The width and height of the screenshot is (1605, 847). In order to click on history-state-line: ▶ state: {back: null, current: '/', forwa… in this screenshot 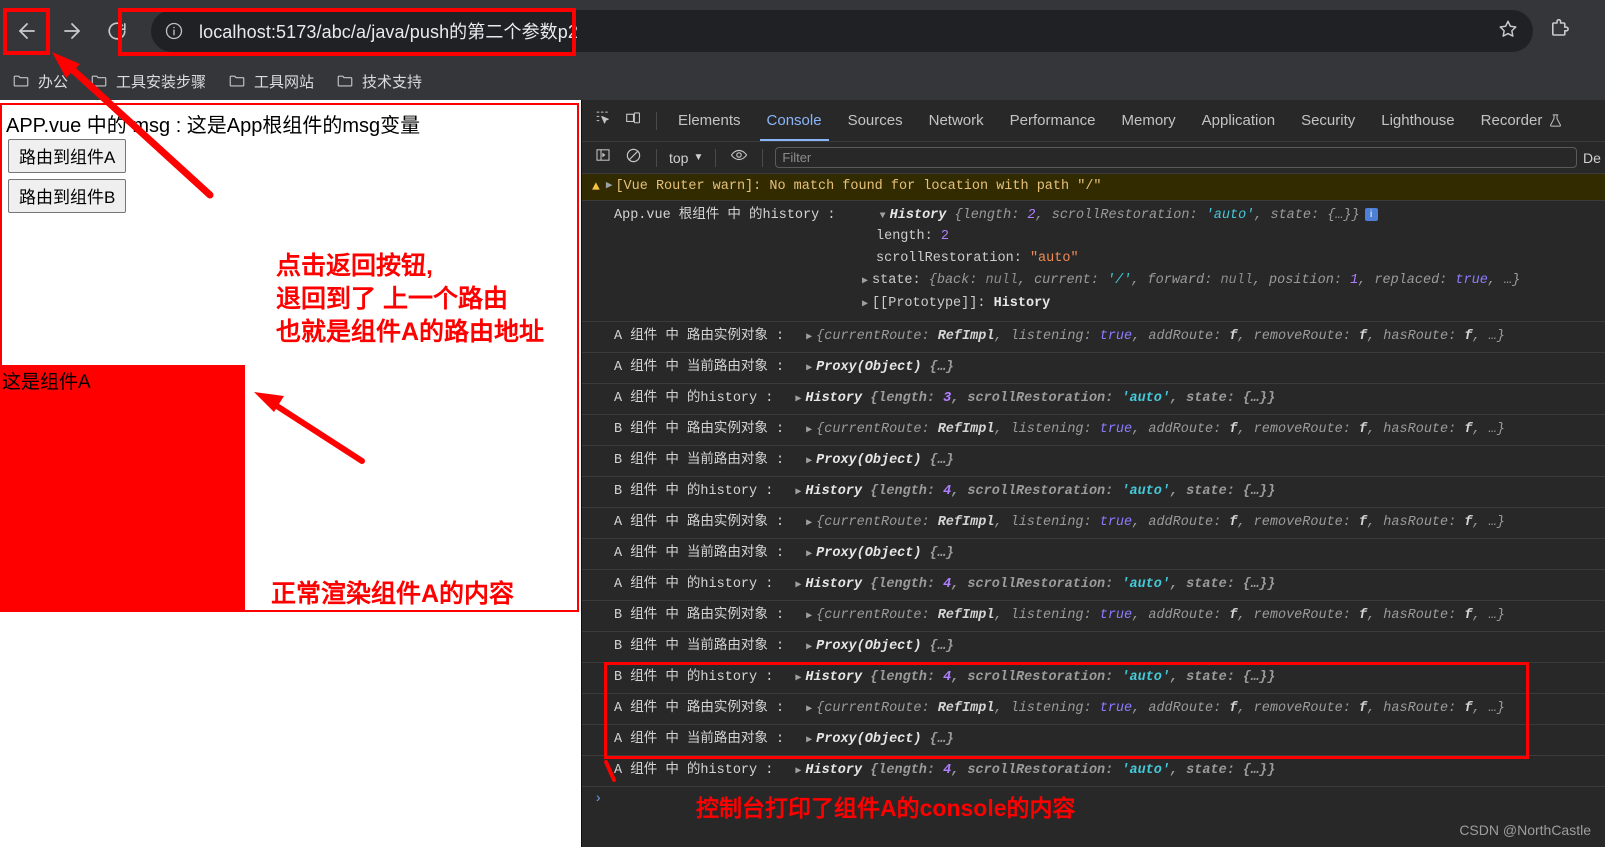, I will do `click(1106, 281)`.